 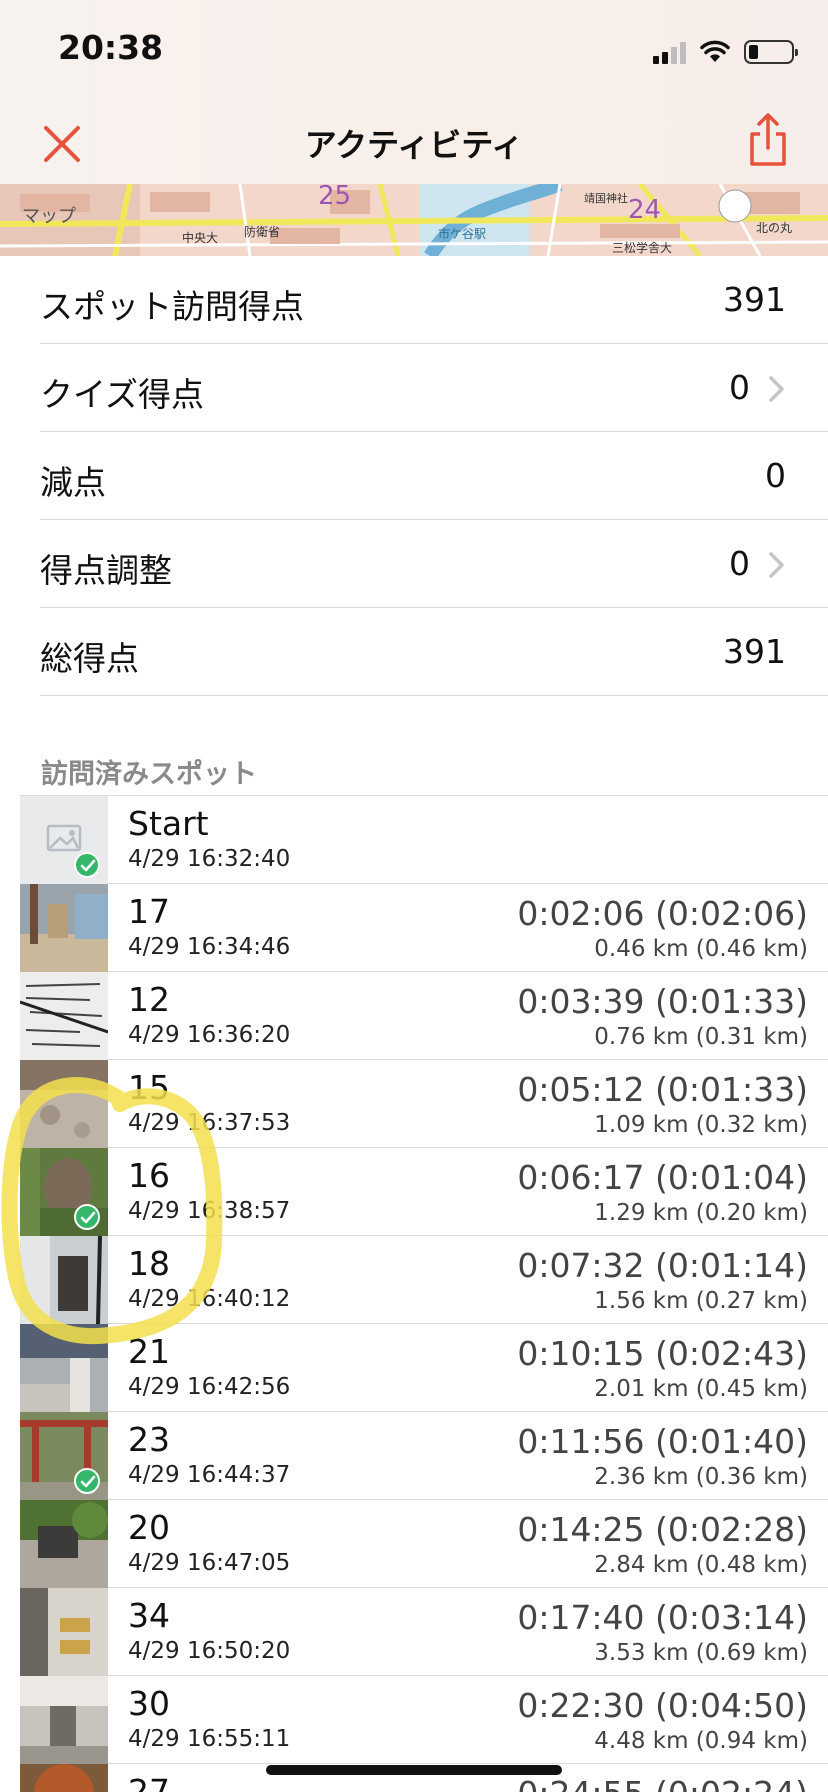 What do you see at coordinates (662, 1001) in the screenshot?
I see `spot-elapsed-time: 0:03:39 (0:01:33)` at bounding box center [662, 1001].